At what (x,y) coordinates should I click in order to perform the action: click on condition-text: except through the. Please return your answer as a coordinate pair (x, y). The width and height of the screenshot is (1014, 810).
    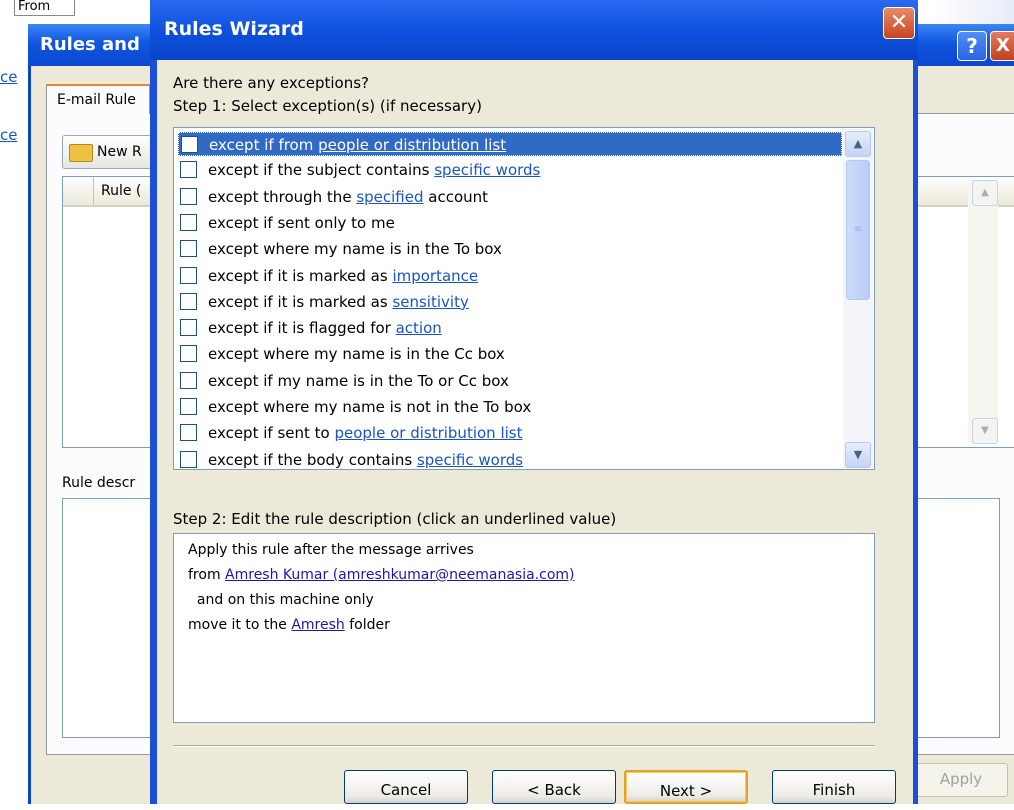
    Looking at the image, I should click on (282, 196).